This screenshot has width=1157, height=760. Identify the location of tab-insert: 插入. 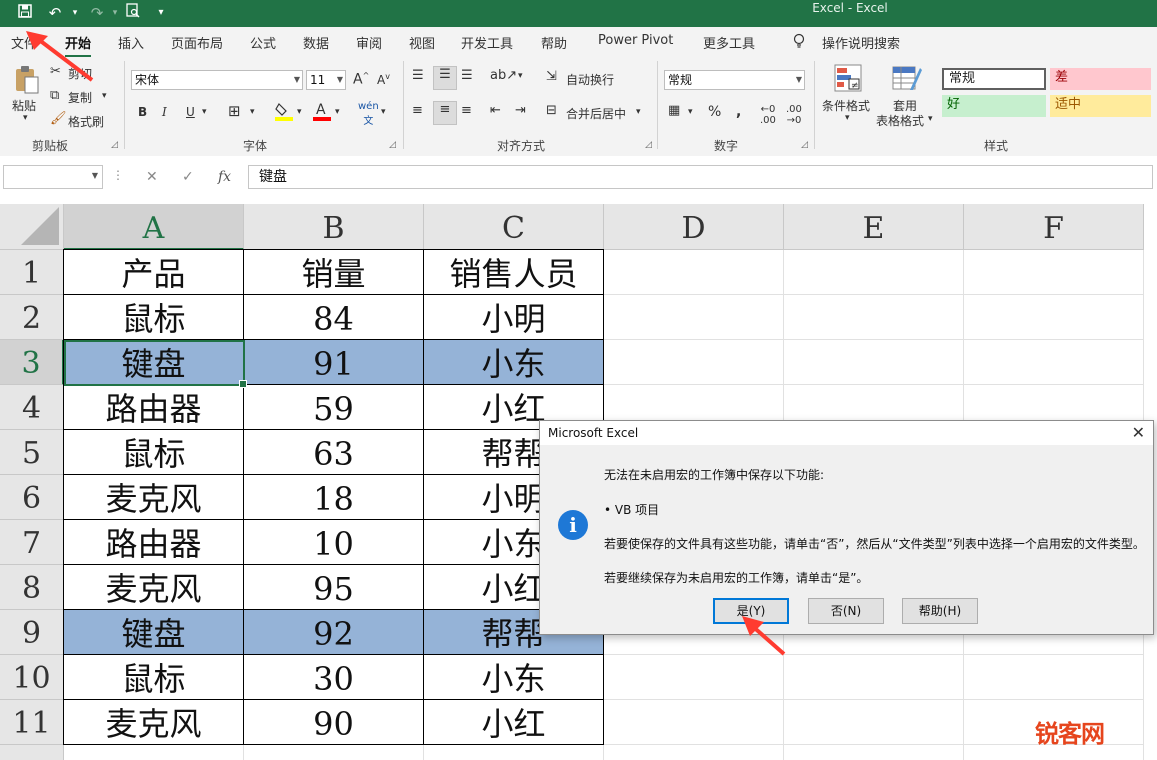
(131, 42).